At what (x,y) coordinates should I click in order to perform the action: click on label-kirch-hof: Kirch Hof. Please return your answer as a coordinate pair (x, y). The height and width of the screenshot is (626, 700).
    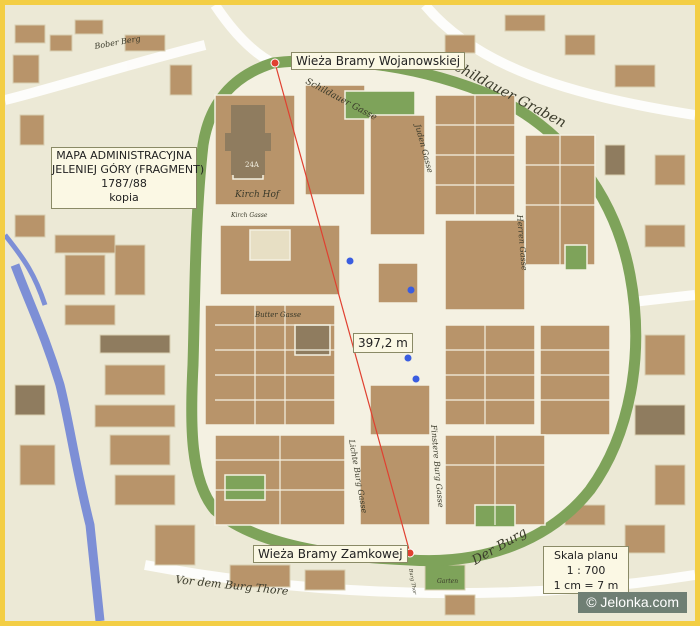
    Looking at the image, I should click on (257, 195).